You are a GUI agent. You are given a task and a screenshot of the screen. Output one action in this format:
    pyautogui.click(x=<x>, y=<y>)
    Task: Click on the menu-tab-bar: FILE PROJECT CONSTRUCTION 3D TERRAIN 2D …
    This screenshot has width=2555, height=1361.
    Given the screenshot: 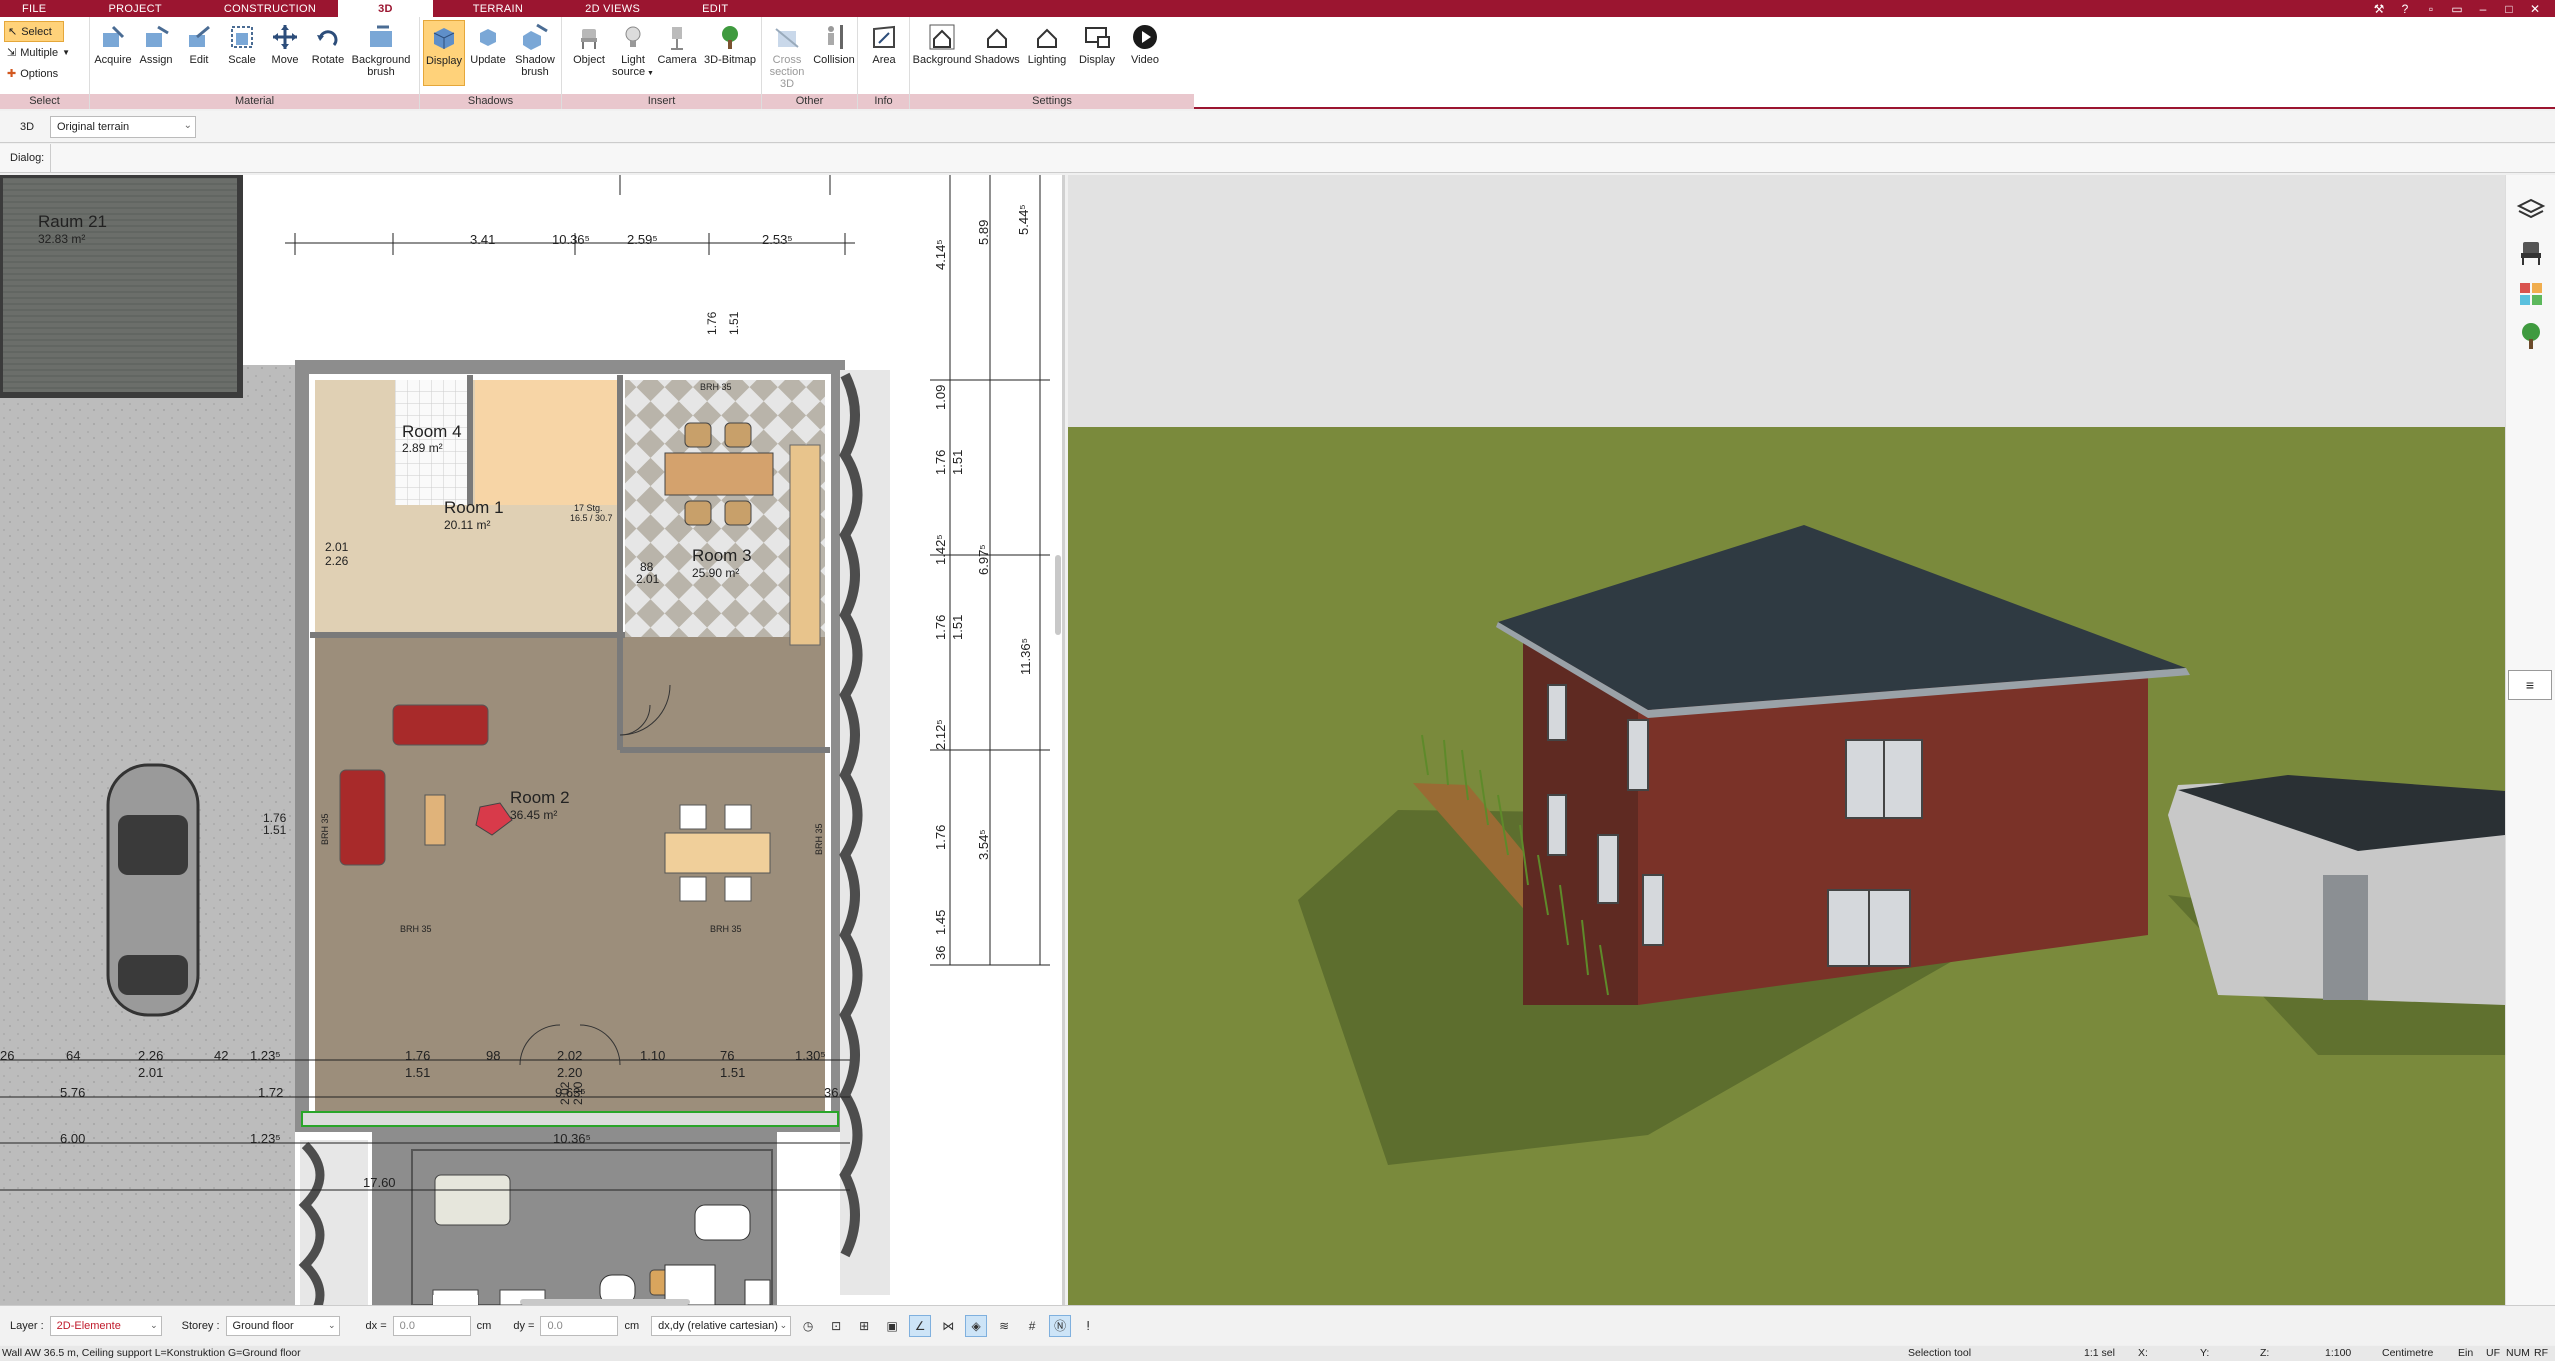 What is the action you would take?
    pyautogui.click(x=1277, y=8)
    